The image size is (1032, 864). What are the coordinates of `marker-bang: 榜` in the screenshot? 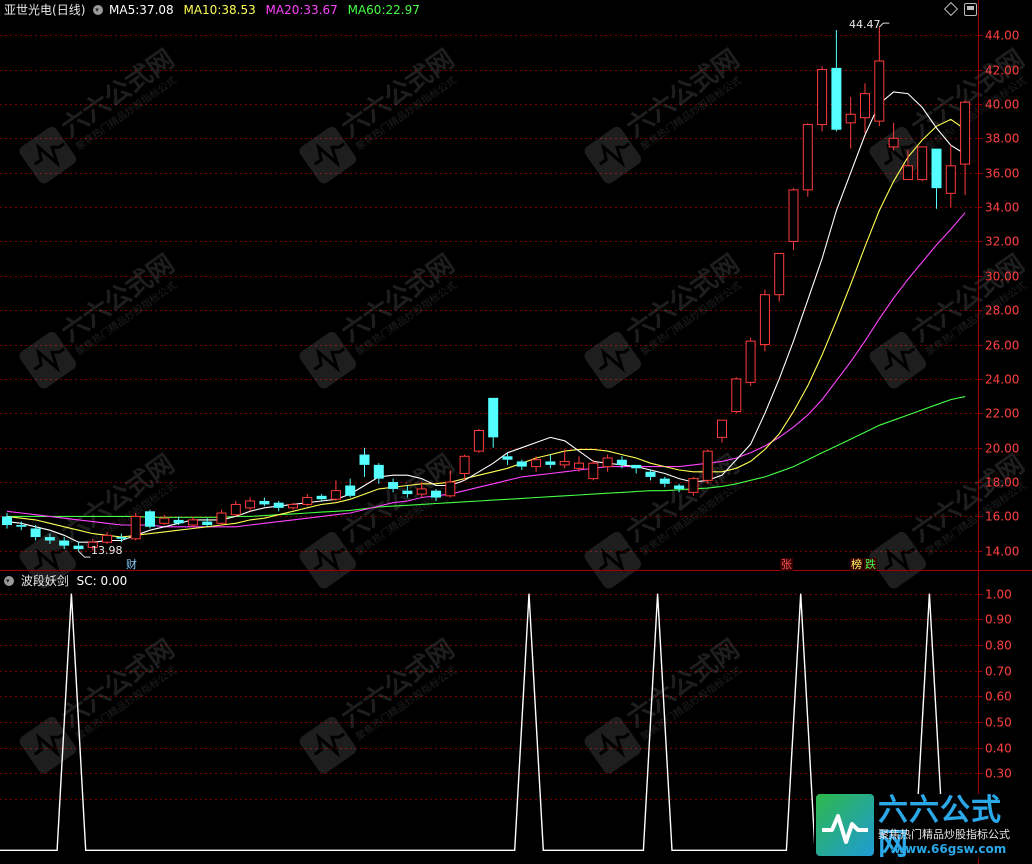 It's located at (856, 564).